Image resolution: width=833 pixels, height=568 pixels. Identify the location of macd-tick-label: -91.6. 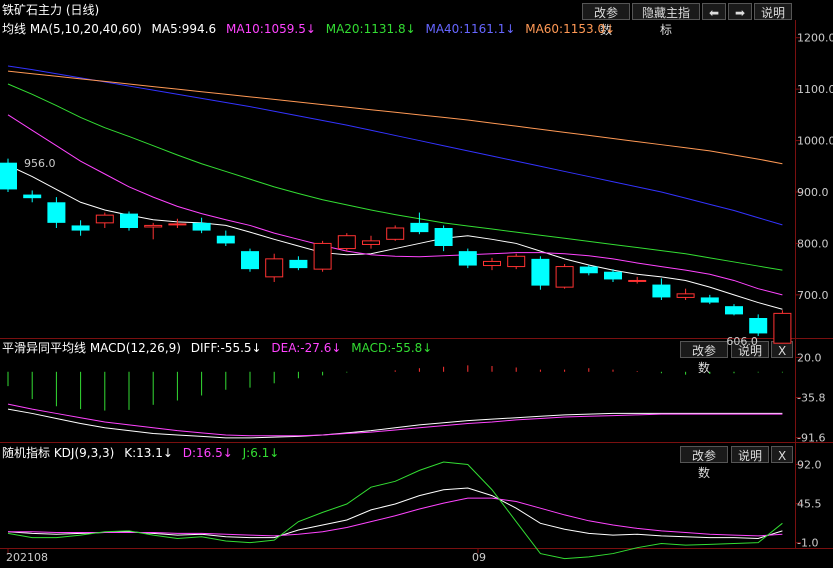
(811, 438).